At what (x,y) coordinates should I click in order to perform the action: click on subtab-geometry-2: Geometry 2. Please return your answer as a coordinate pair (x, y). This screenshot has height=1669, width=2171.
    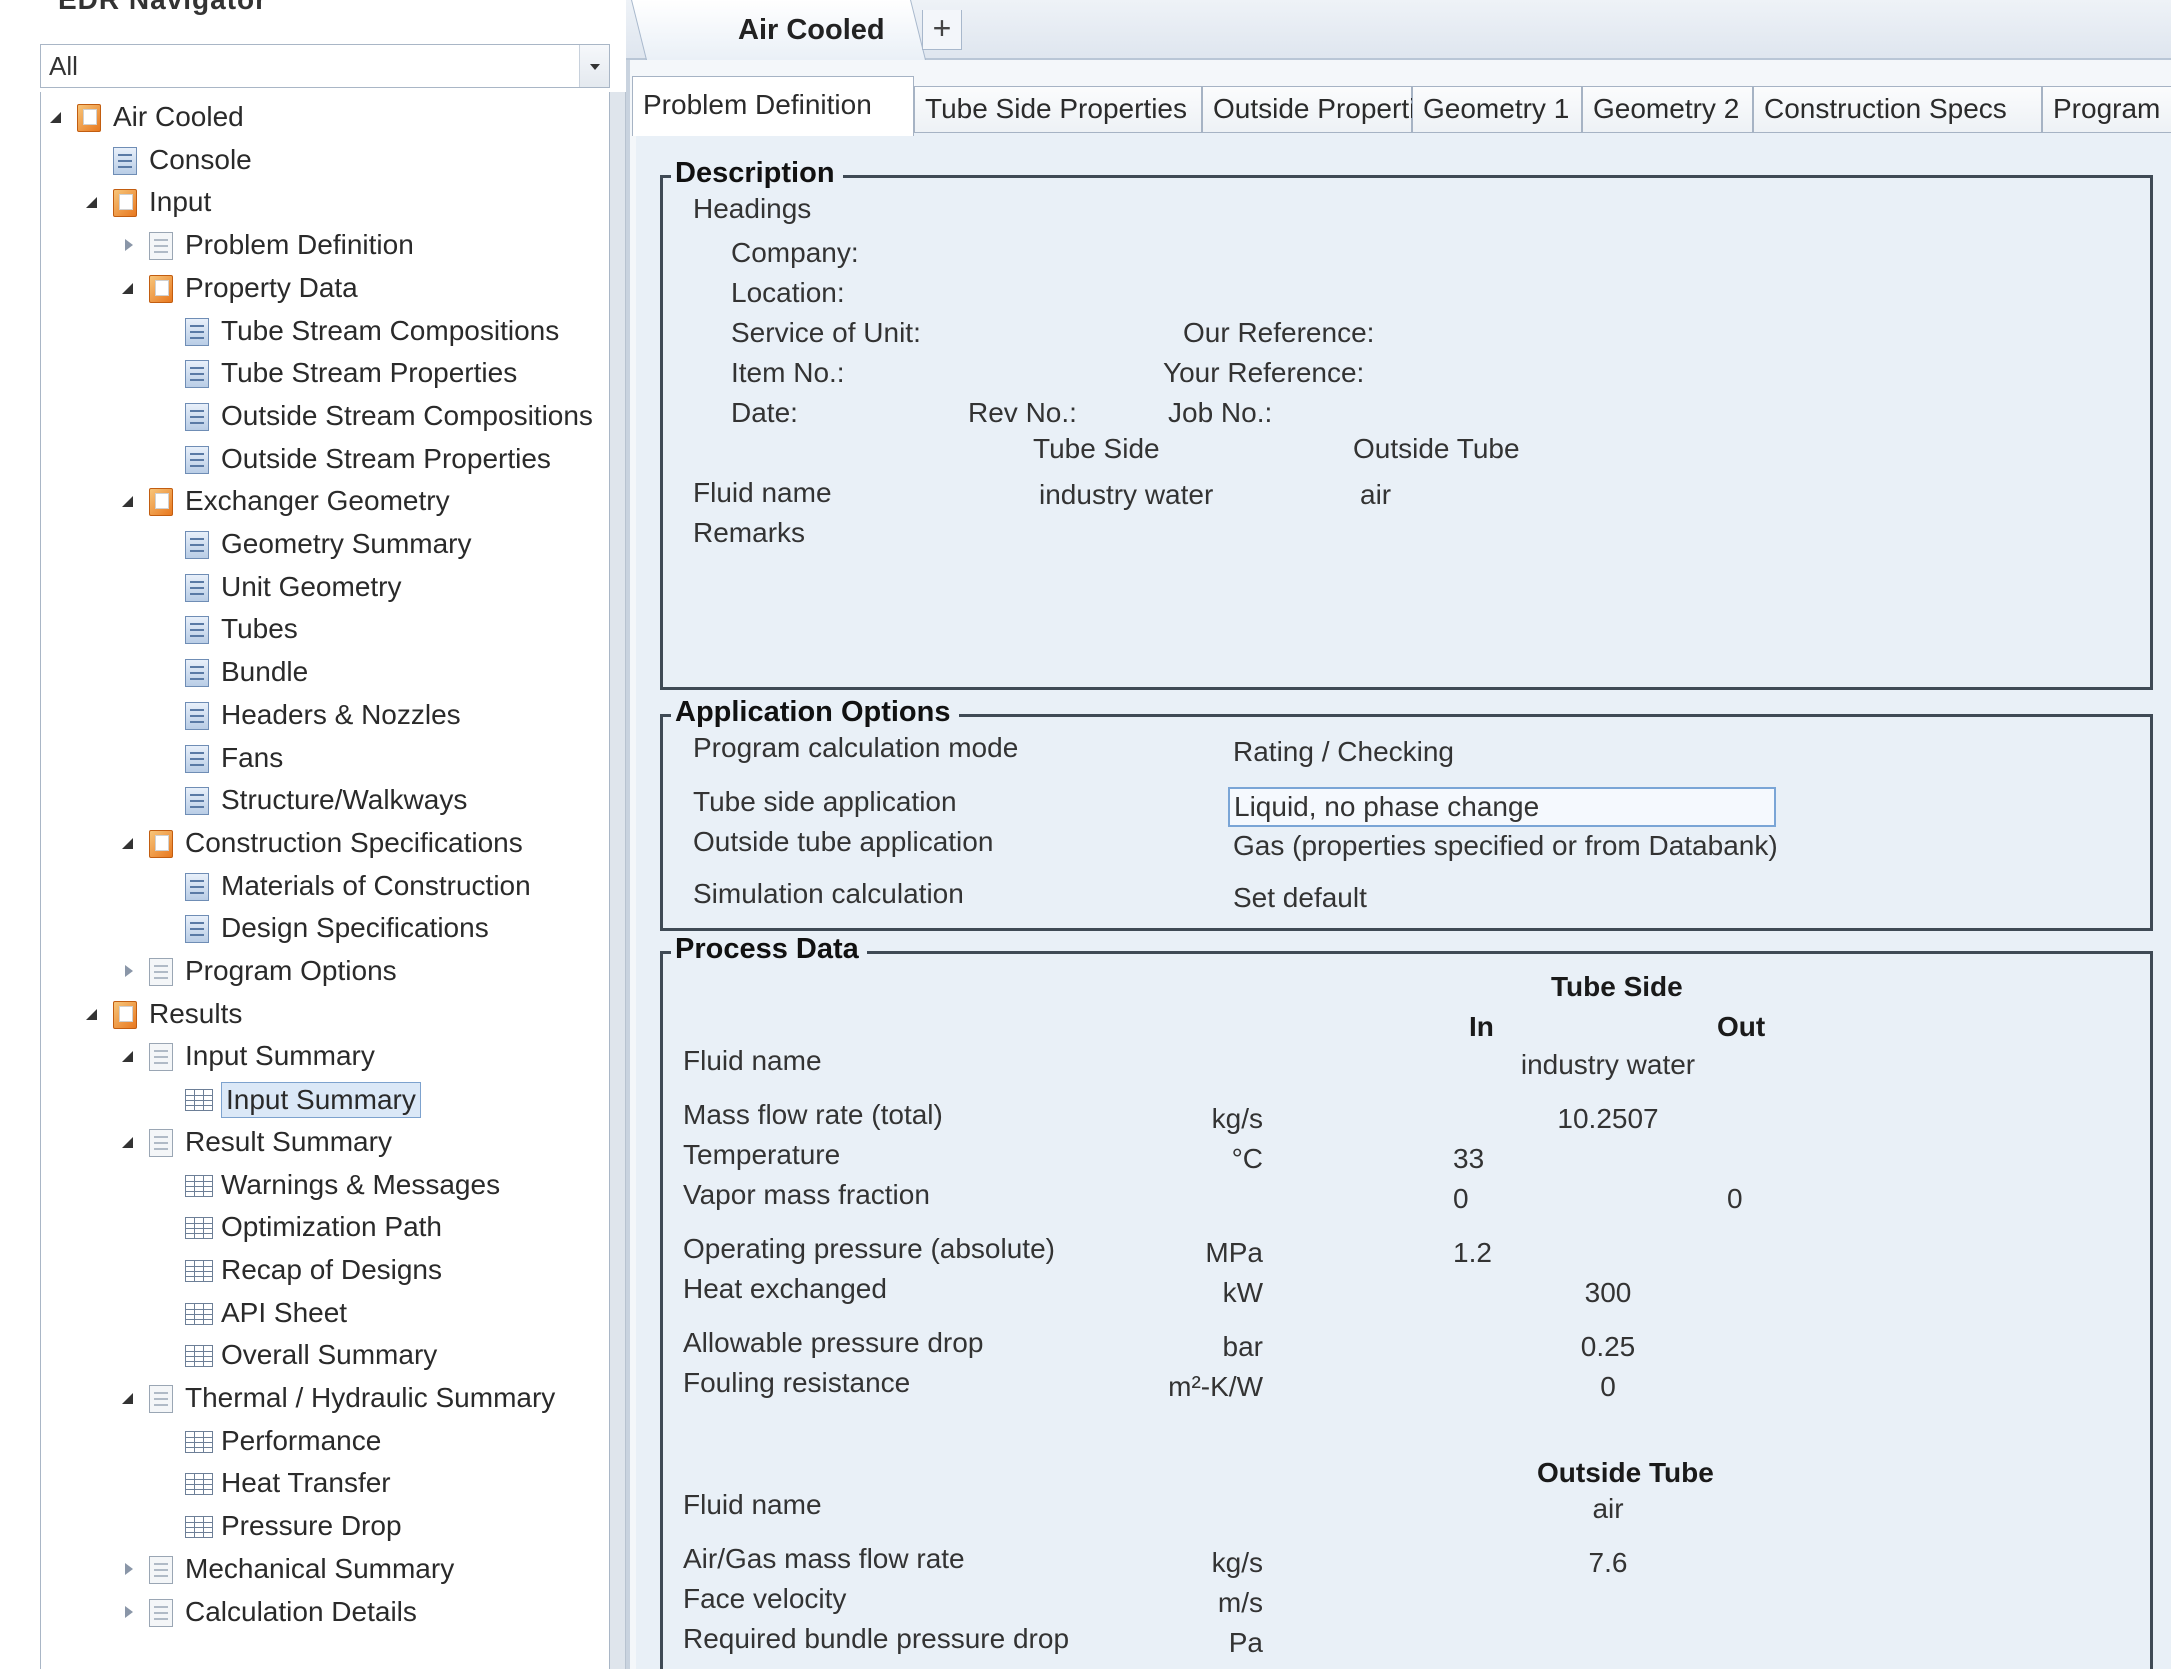
    Looking at the image, I should click on (1667, 110).